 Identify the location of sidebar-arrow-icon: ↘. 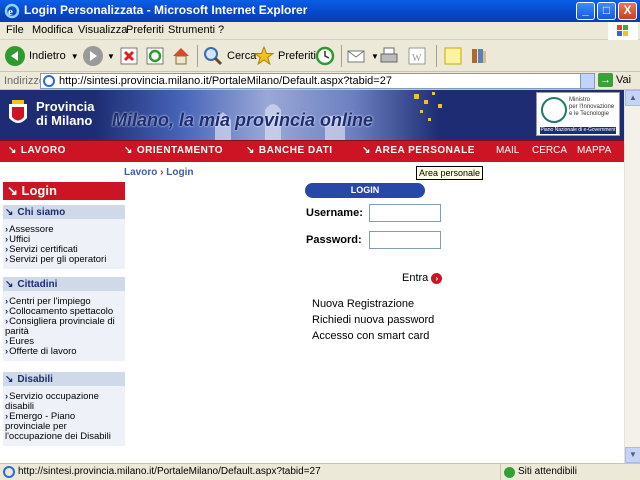
(14, 190).